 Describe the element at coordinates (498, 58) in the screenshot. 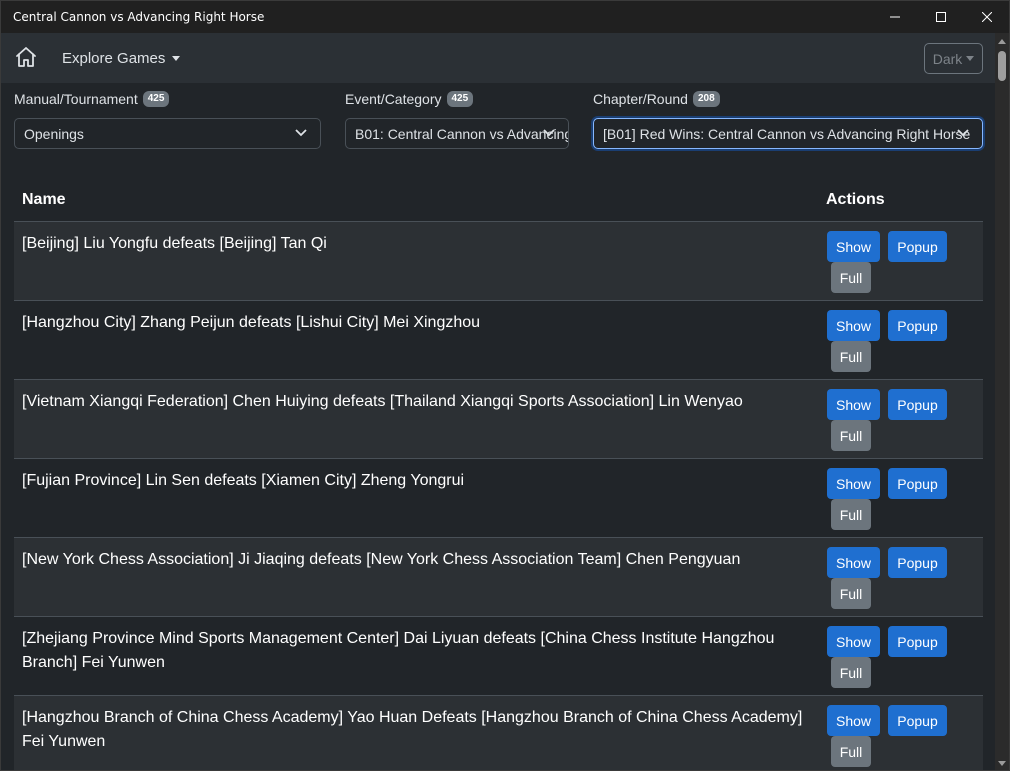

I see `navbar: Explore Games Dark` at that location.